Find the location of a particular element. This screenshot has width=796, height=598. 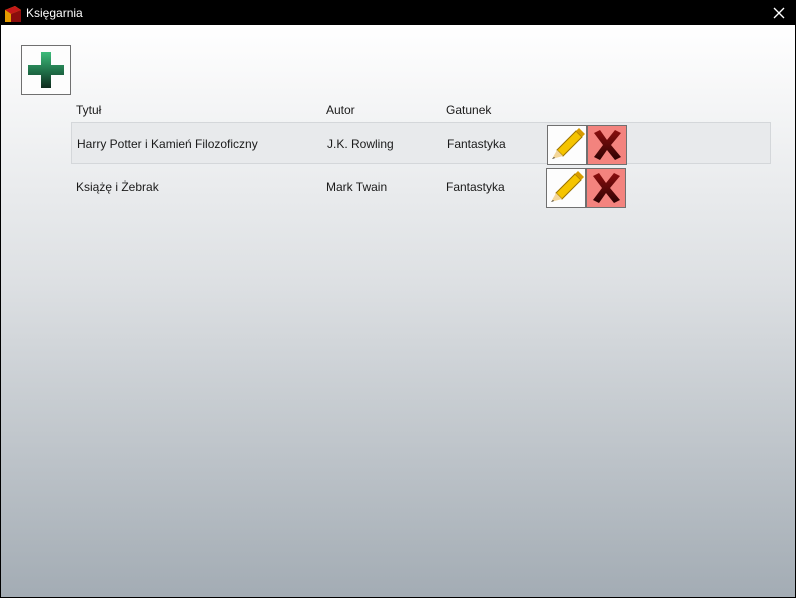

column-header-title: Tytuł is located at coordinates (88, 110).